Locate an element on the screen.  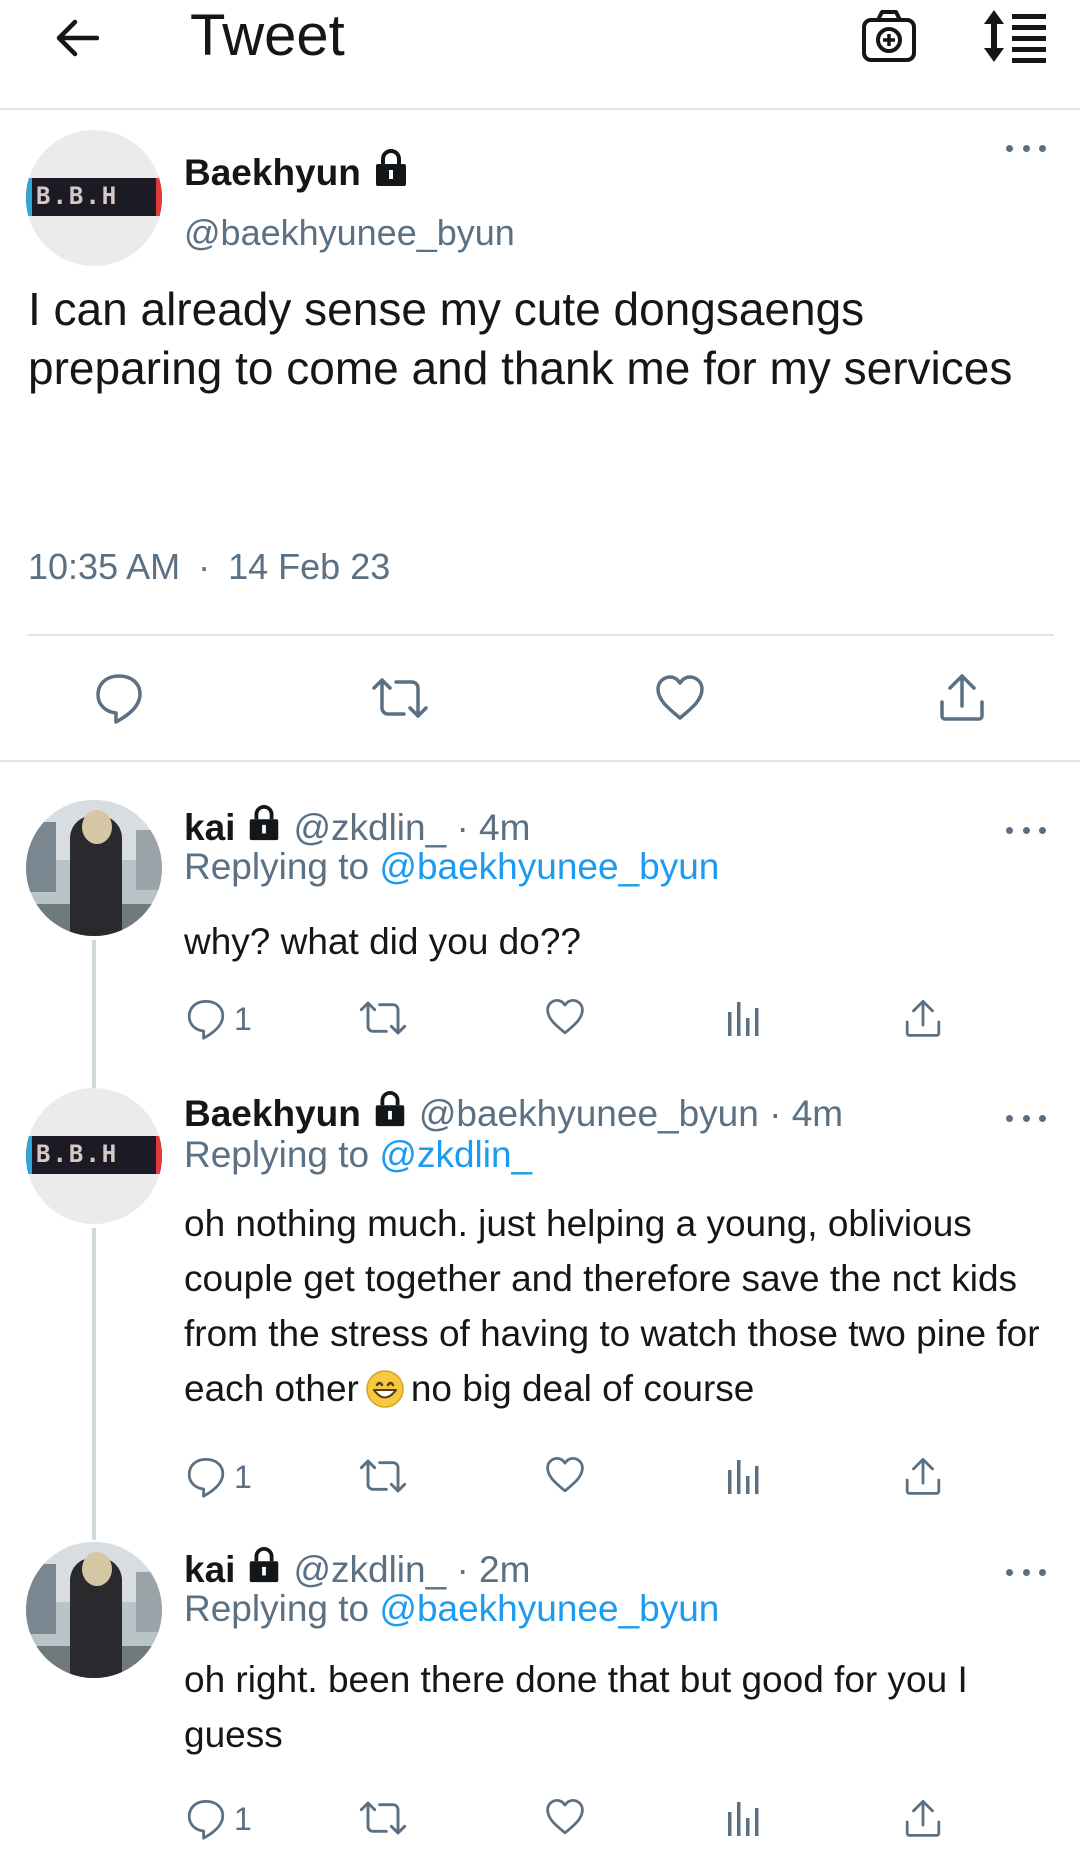
tweet-time: 10:35 AM is located at coordinates (104, 566).